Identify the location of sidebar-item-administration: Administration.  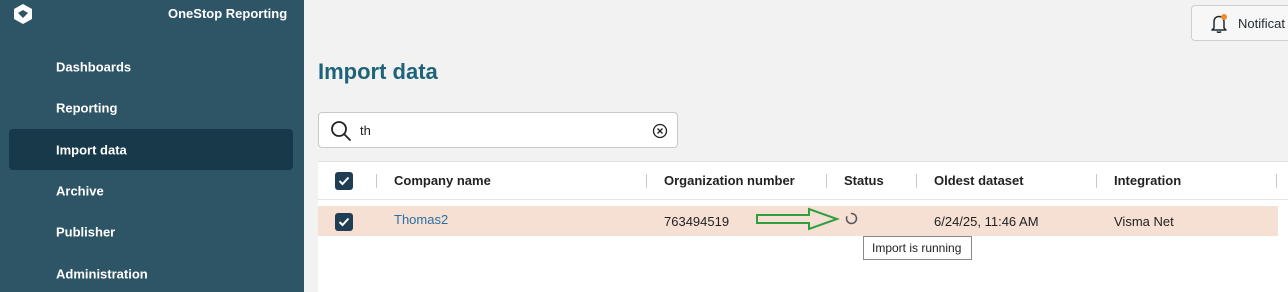
(151, 272).